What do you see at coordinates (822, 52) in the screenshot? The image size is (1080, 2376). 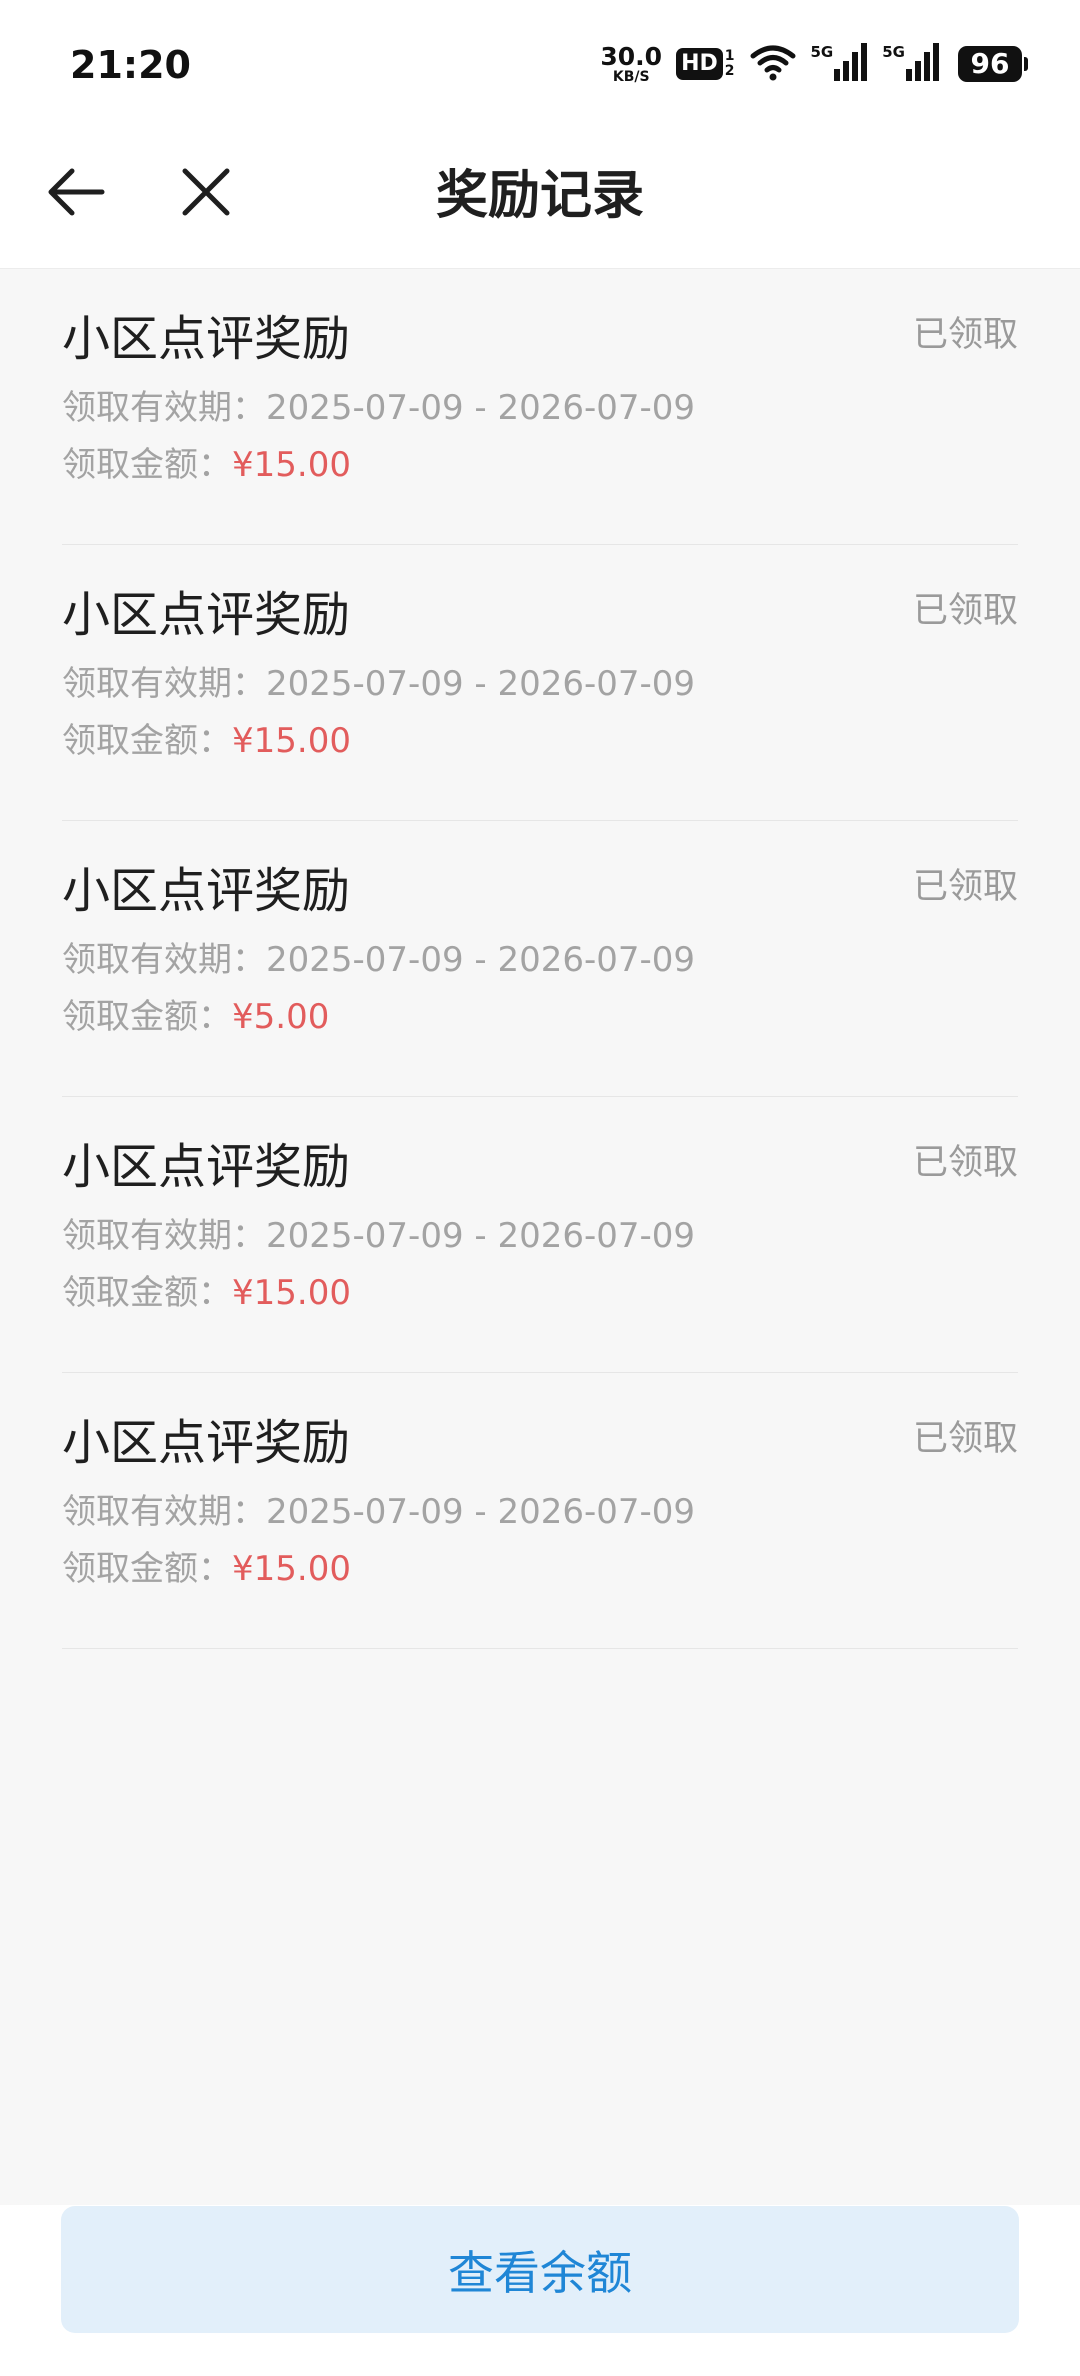 I see `signal-label-1: 5G` at bounding box center [822, 52].